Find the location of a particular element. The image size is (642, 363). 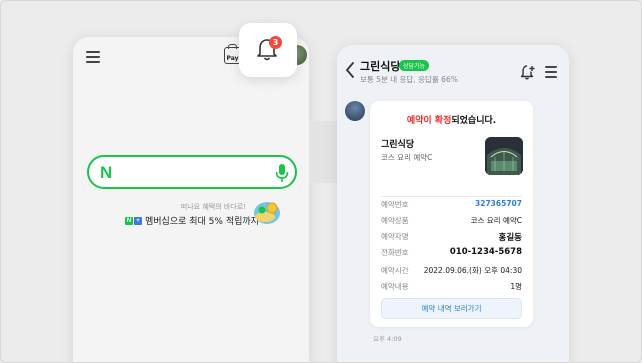

row-key: 전화번호 is located at coordinates (395, 252).